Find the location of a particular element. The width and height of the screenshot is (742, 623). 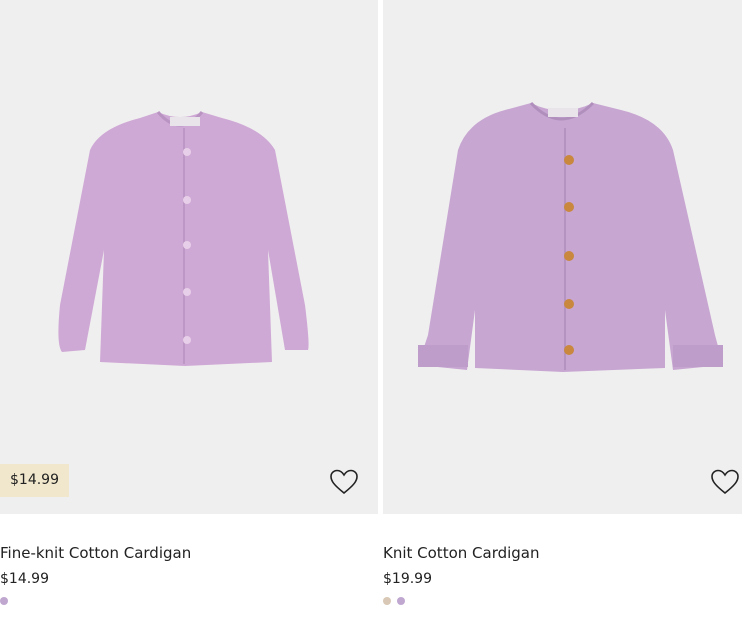

product-price: $19.99 is located at coordinates (407, 579).